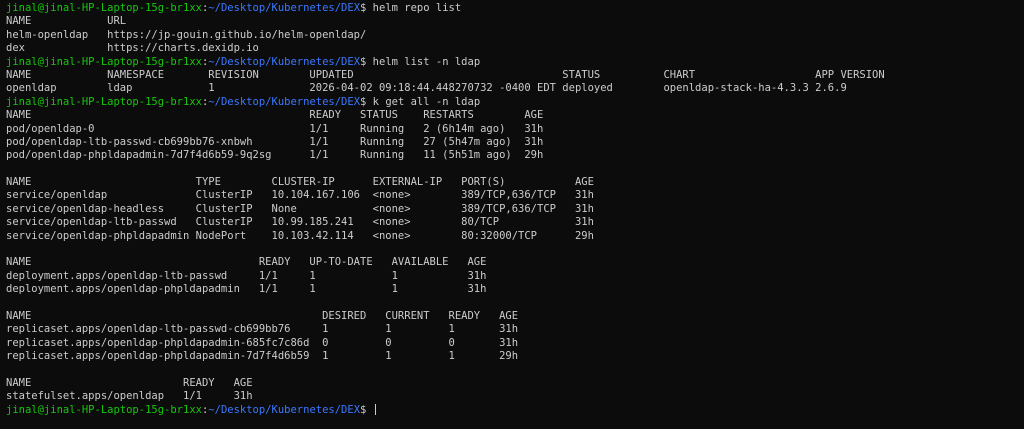 The width and height of the screenshot is (1024, 429). Describe the element at coordinates (275, 115) in the screenshot. I see `output-text: NAME READY STATUS RESTARTS AGE` at that location.